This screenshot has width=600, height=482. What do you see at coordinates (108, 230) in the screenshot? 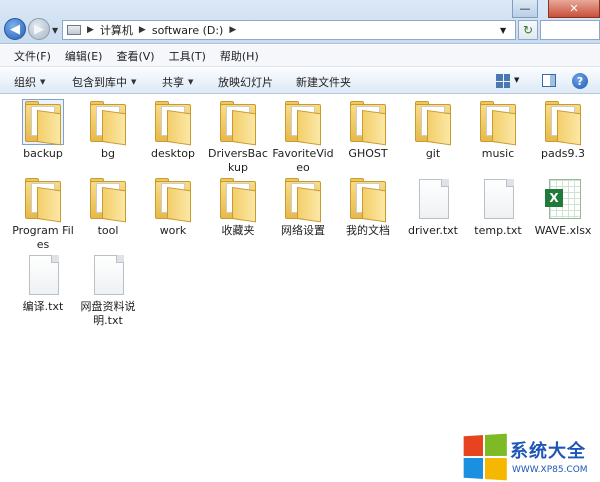
I see `item-label: tool` at bounding box center [108, 230].